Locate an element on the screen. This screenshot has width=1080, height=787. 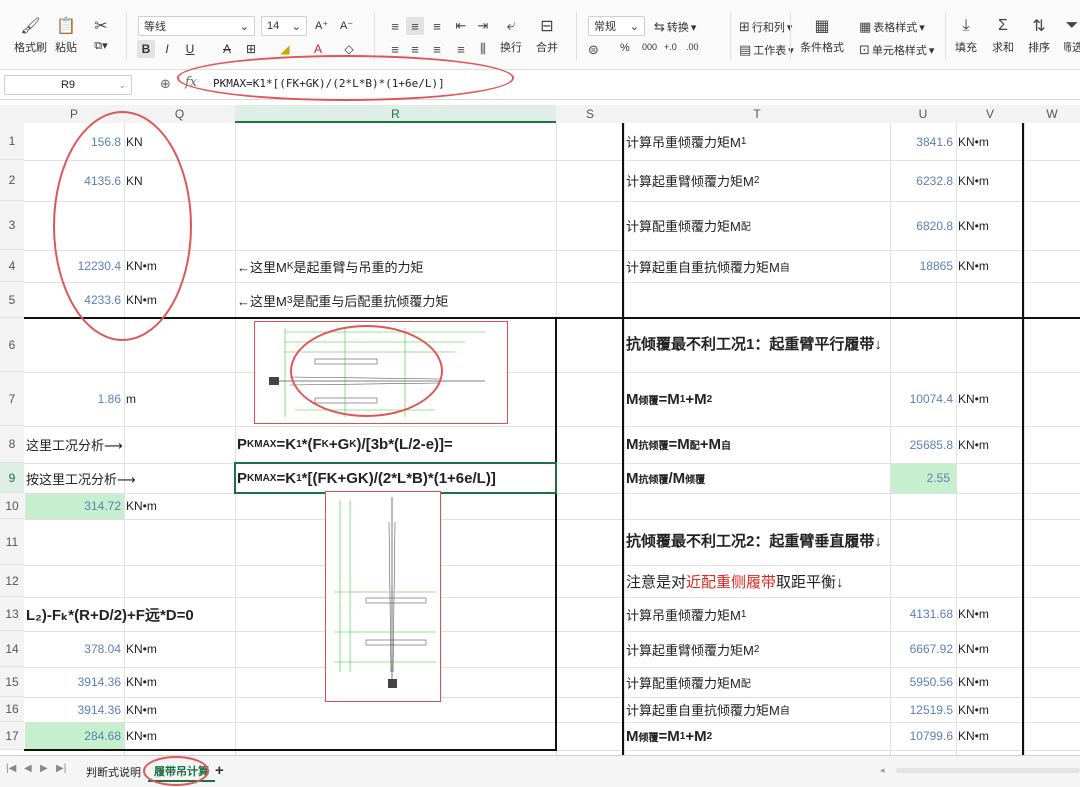
cell-t16: 计算起重自重抗倾覆力矩M 自 is located at coordinates (757, 709).